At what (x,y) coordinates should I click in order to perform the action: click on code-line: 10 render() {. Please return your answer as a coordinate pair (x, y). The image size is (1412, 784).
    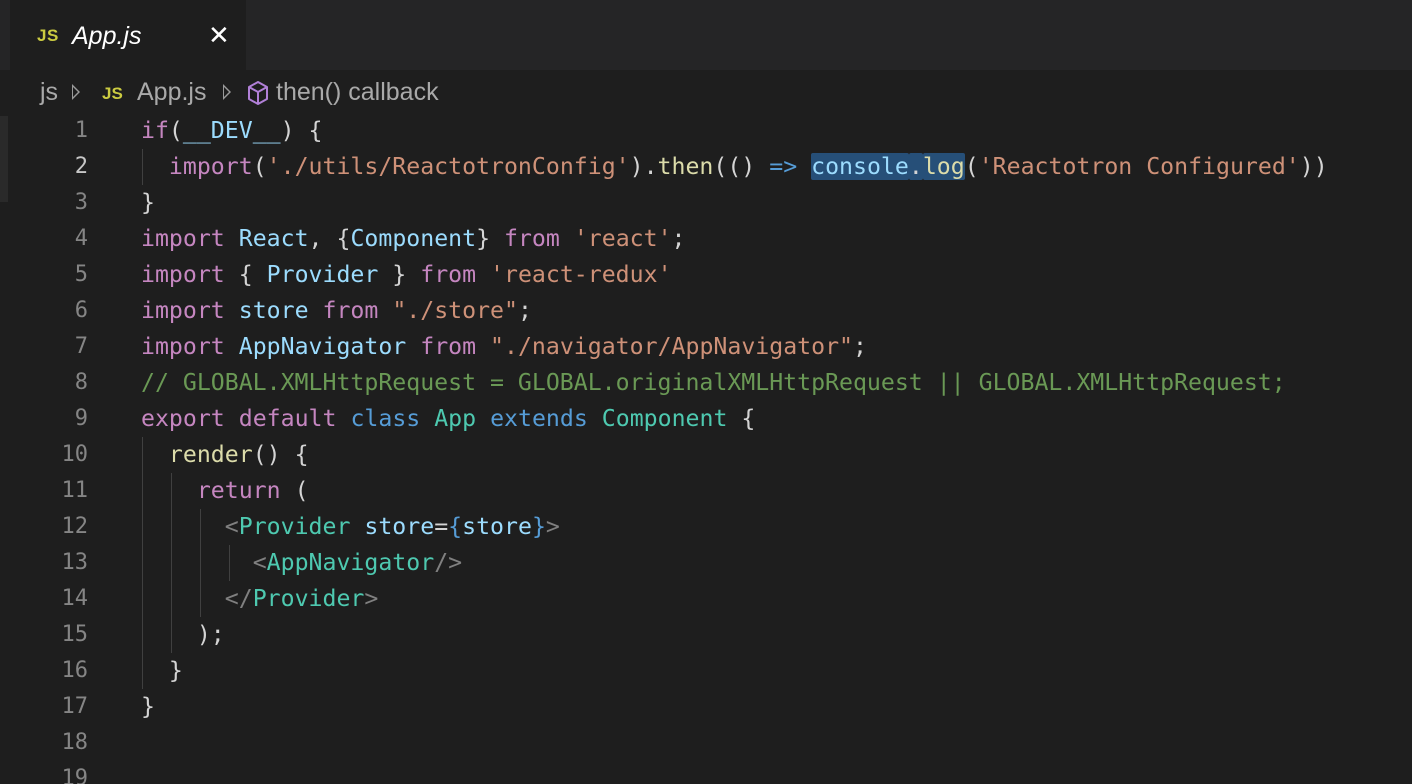
    Looking at the image, I should click on (706, 455).